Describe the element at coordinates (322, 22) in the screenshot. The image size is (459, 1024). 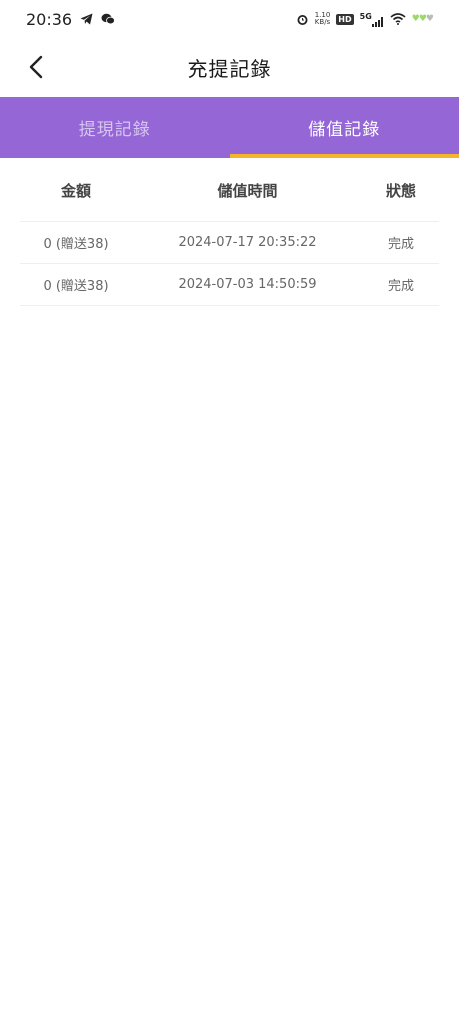
I see `net-speed-unit: KB/s` at that location.